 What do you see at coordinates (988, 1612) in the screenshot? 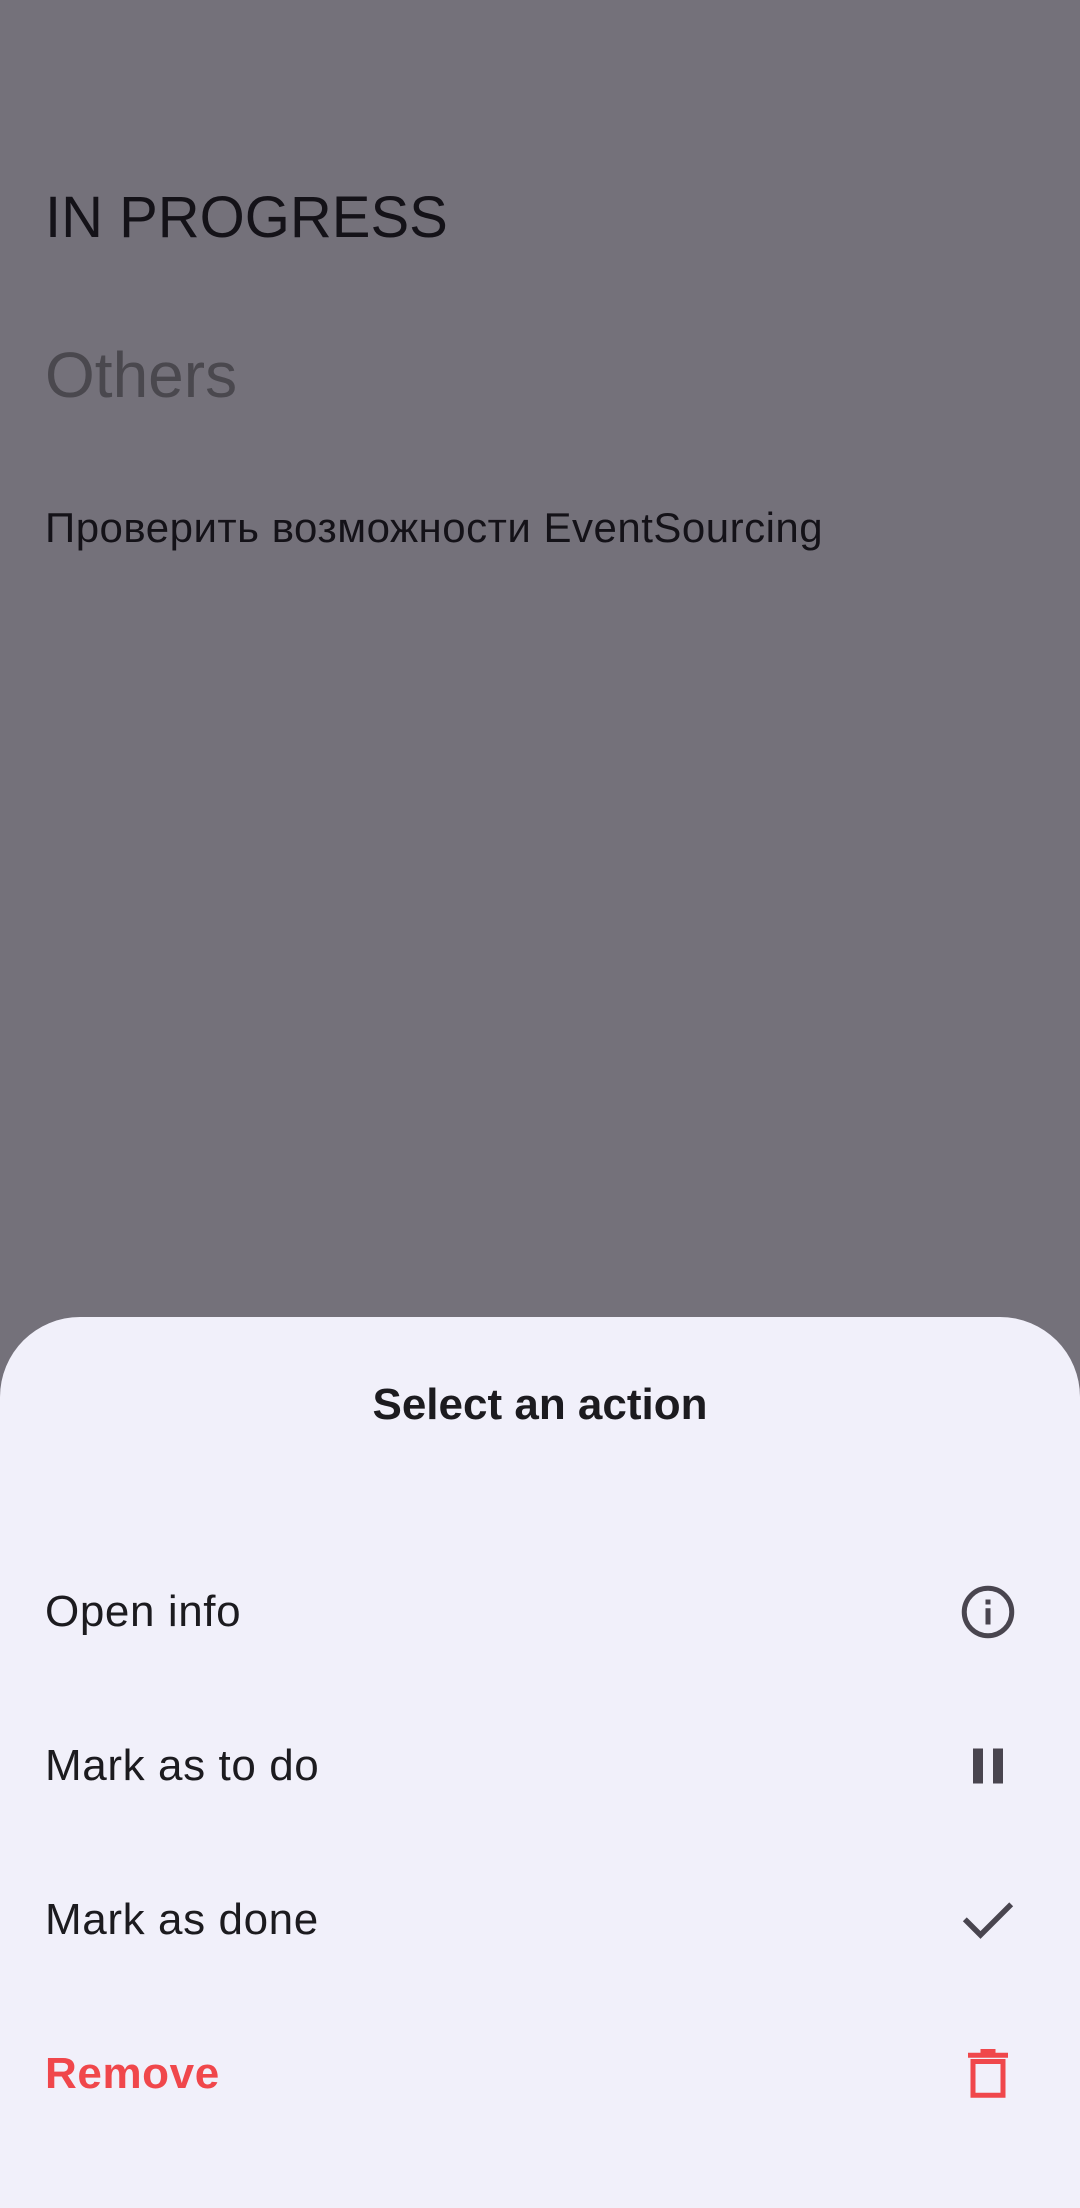
I see `info-icon` at bounding box center [988, 1612].